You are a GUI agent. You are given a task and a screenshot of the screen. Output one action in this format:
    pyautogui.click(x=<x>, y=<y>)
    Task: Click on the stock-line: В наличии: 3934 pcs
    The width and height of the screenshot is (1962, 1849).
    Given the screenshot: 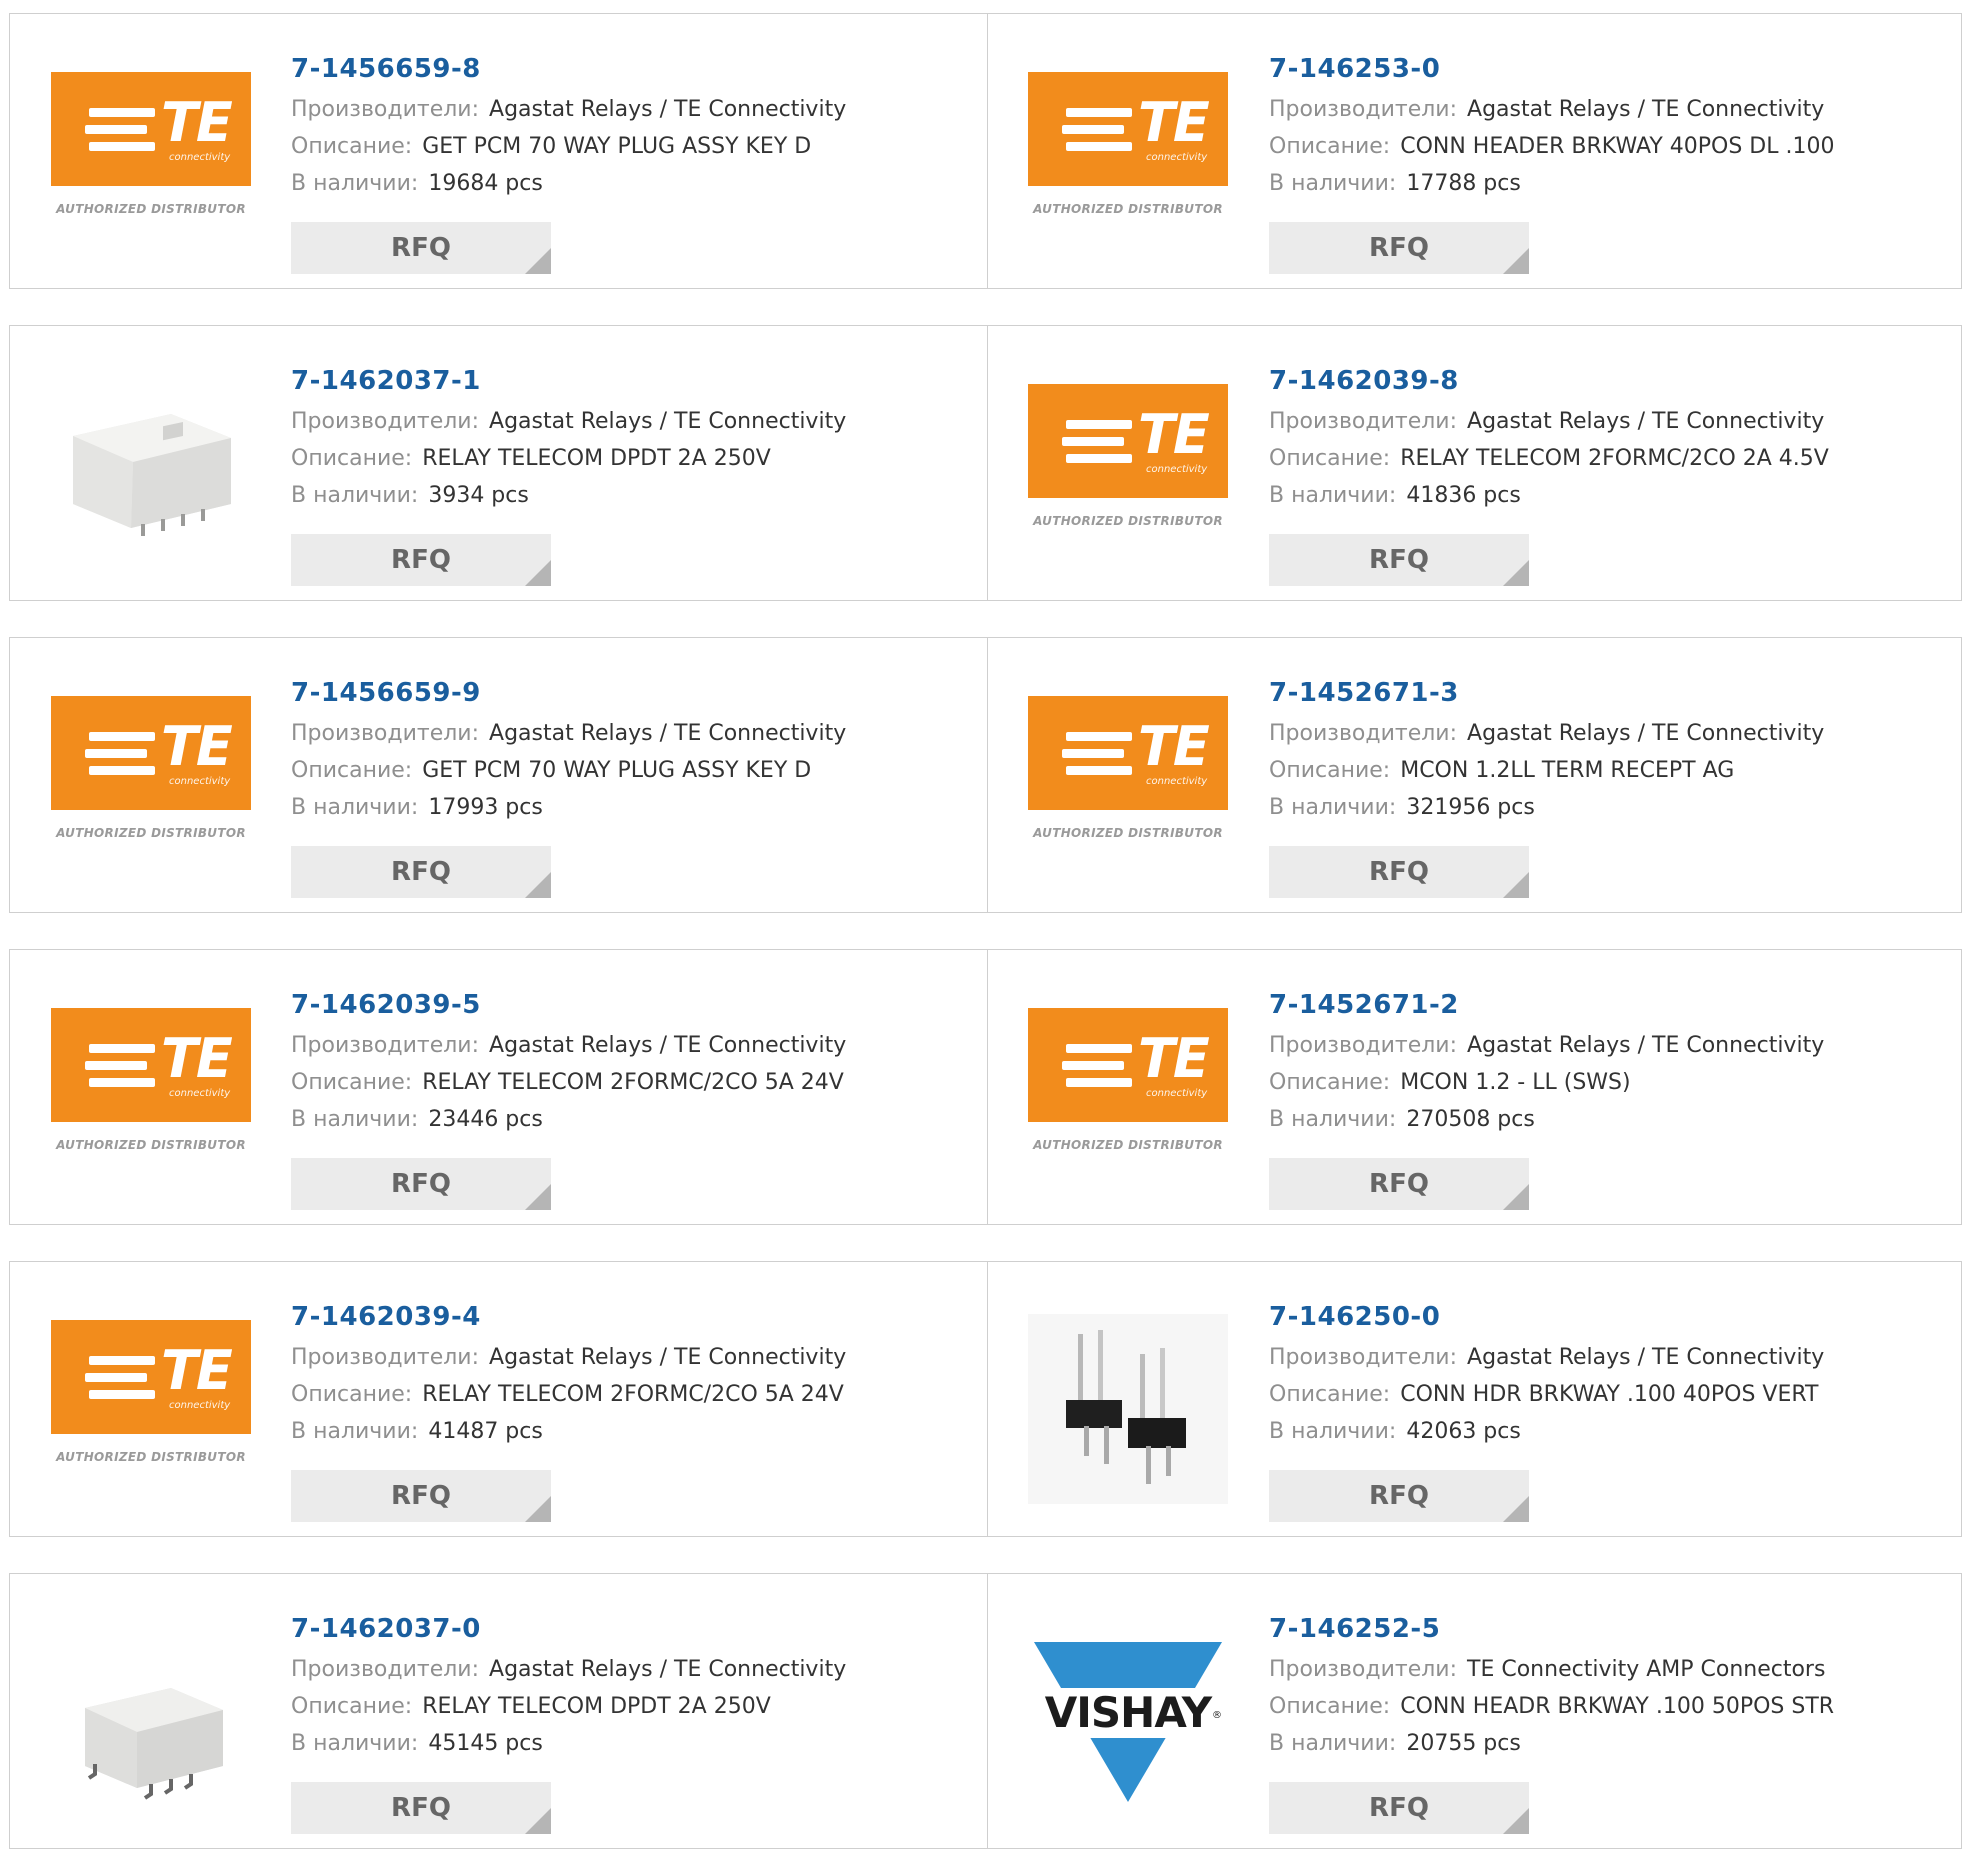 What is the action you would take?
    pyautogui.click(x=631, y=495)
    